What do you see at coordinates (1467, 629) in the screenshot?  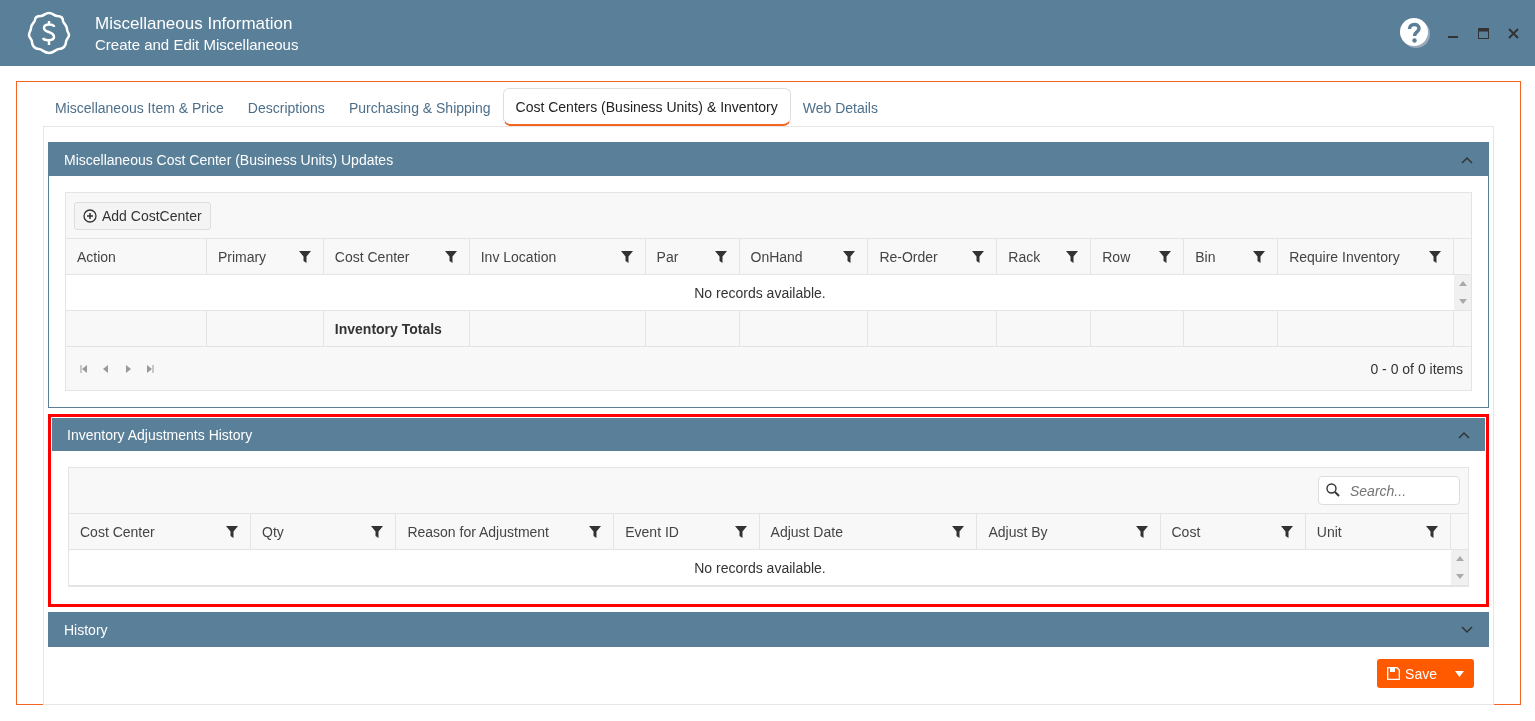 I see `chevron-down-icon` at bounding box center [1467, 629].